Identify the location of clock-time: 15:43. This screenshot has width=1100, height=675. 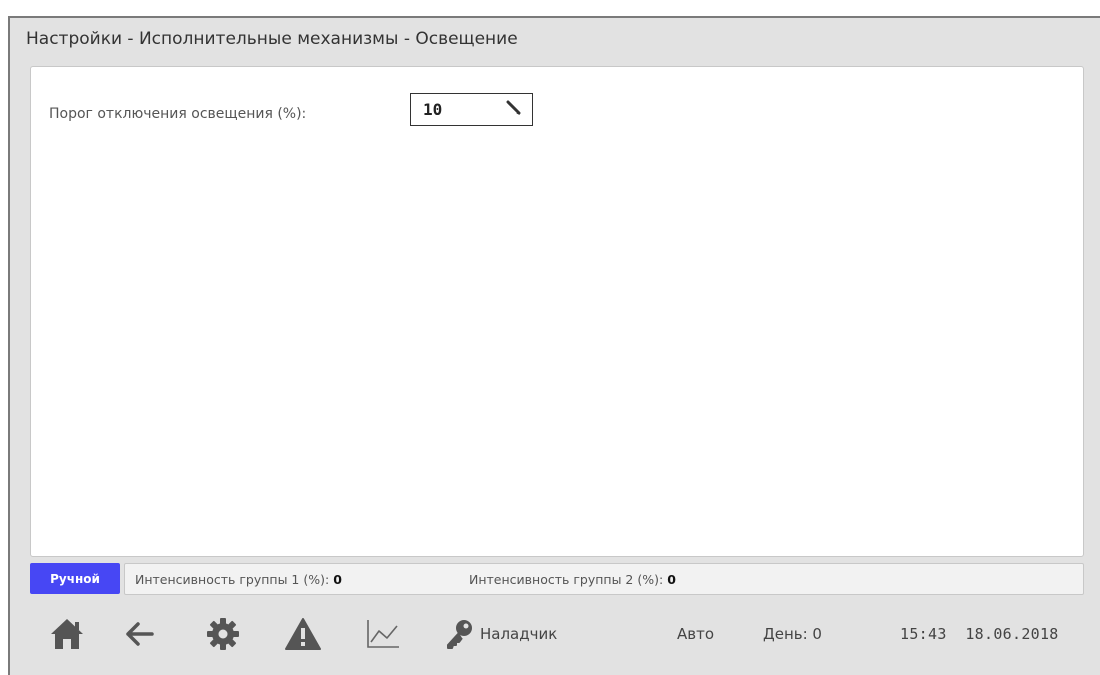
(923, 634).